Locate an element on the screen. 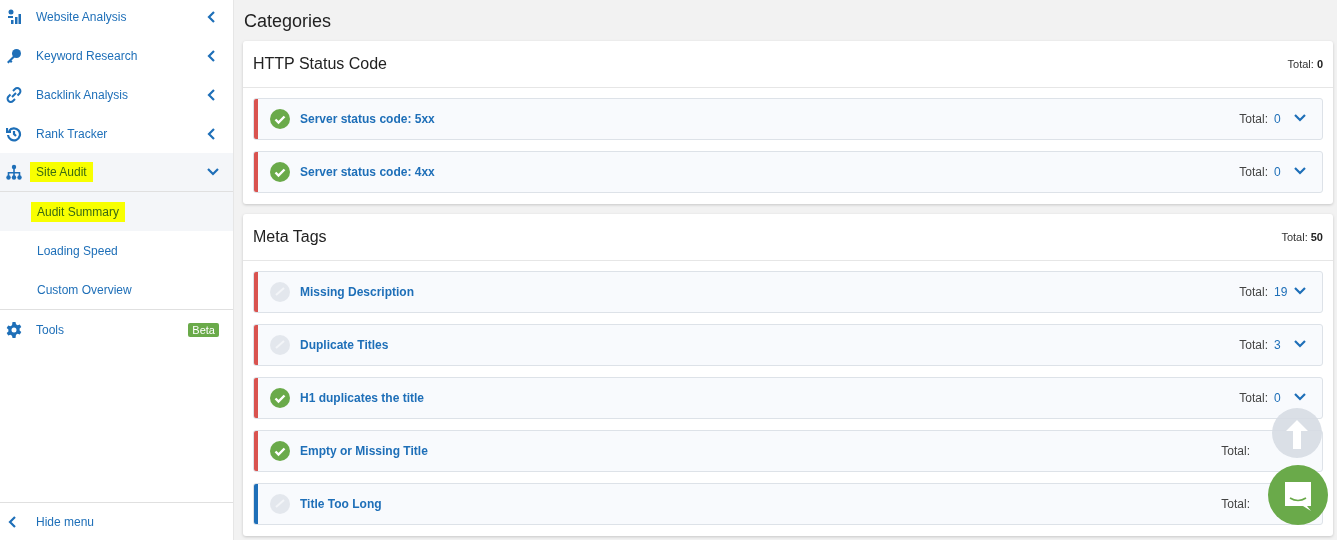  chart-icon is located at coordinates (14, 16).